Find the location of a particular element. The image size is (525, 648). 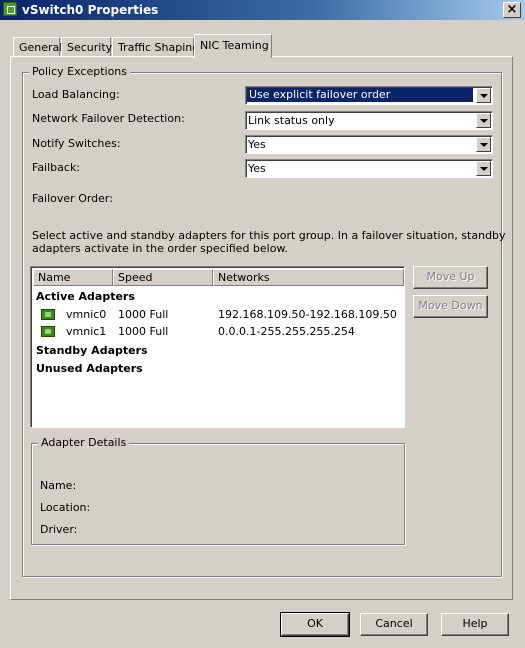

tab-nic-teaming: NIC Teaming is located at coordinates (233, 46).